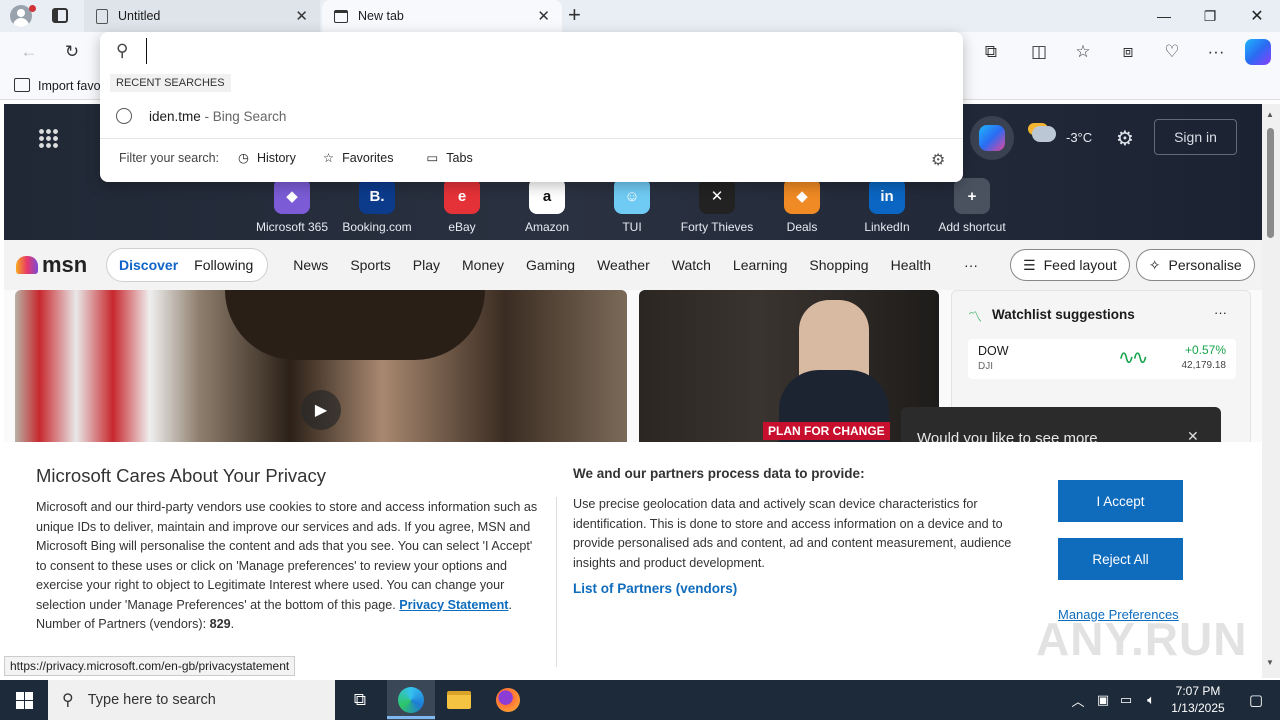  What do you see at coordinates (1164, 16) in the screenshot?
I see `minimize-button: —` at bounding box center [1164, 16].